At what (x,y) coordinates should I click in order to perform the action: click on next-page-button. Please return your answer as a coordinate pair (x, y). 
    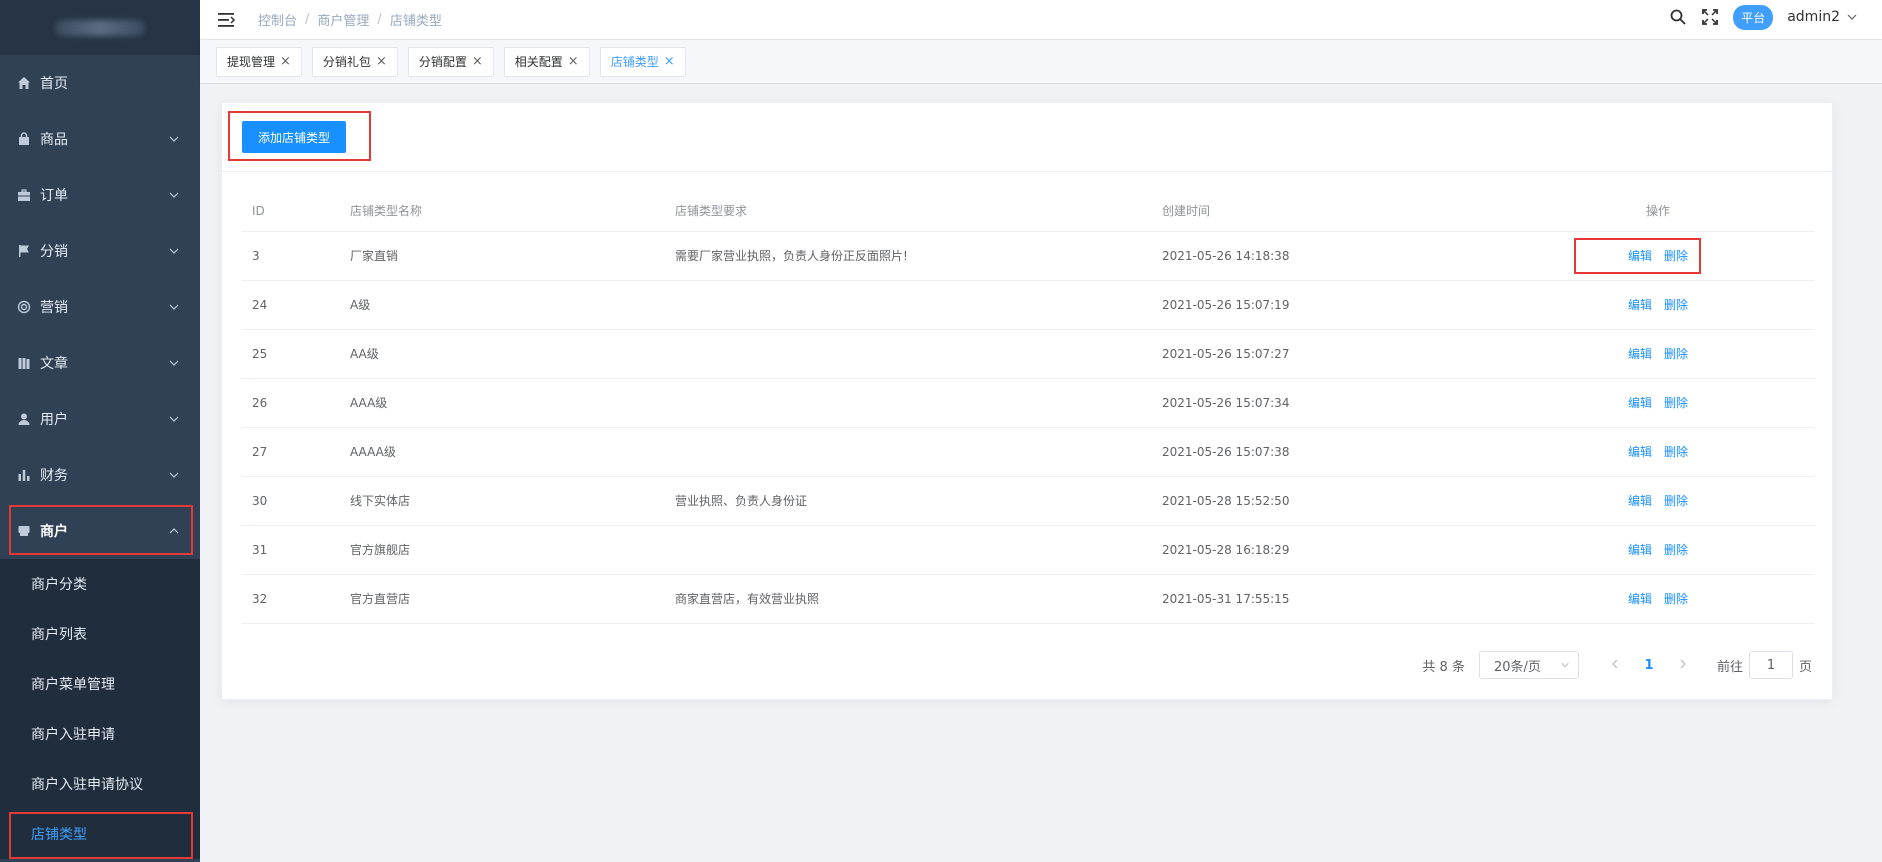
    Looking at the image, I should click on (1683, 665).